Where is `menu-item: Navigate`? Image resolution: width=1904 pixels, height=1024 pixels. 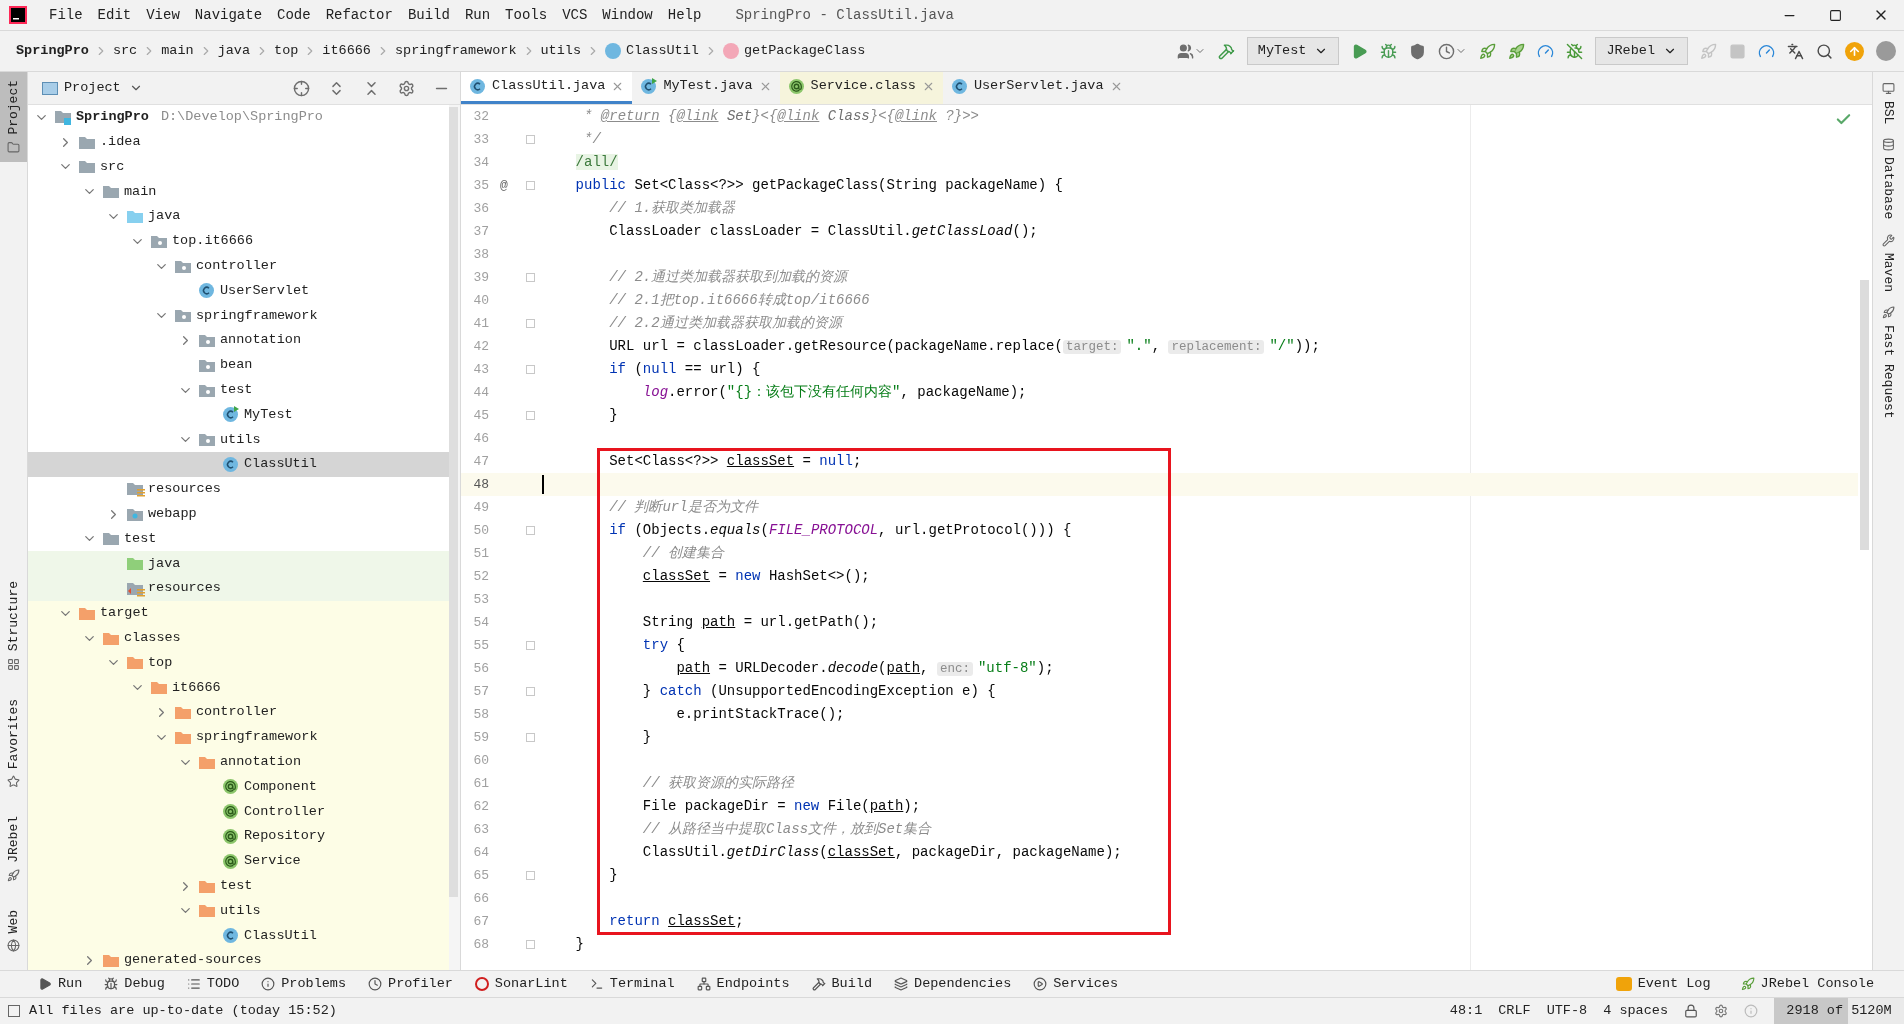
menu-item: Navigate is located at coordinates (228, 15).